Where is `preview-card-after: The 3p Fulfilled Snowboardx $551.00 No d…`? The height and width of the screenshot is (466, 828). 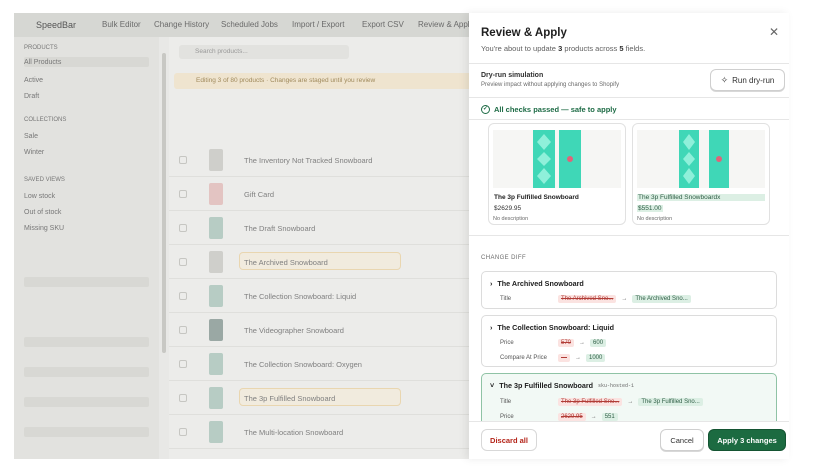 preview-card-after: The 3p Fulfilled Snowboardx $551.00 No d… is located at coordinates (701, 174).